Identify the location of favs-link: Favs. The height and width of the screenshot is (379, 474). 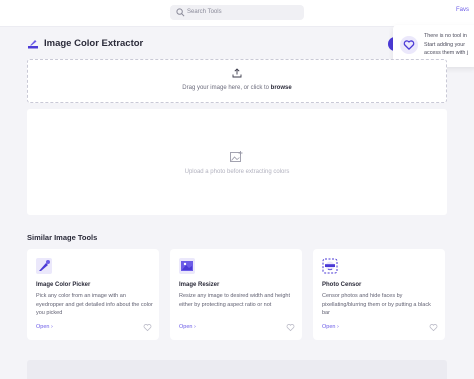
(462, 10).